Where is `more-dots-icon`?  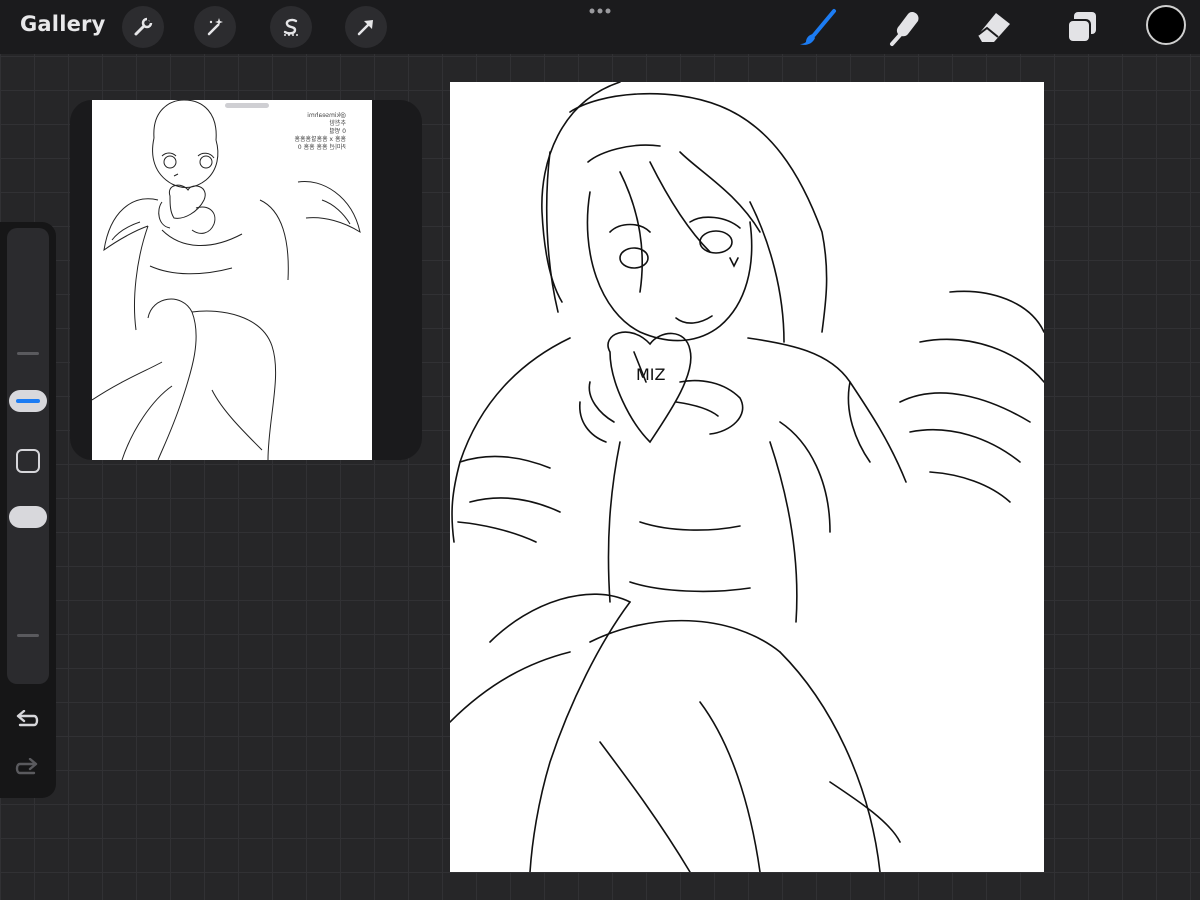
more-dots-icon is located at coordinates (600, 11).